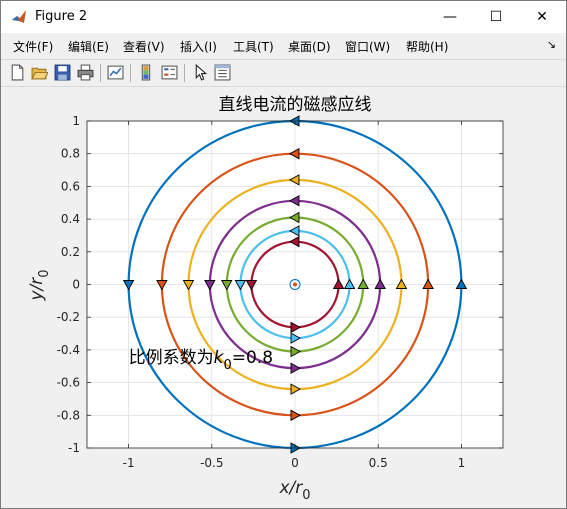 The height and width of the screenshot is (509, 567). Describe the element at coordinates (76, 285) in the screenshot. I see `y-tick-label: 0` at that location.